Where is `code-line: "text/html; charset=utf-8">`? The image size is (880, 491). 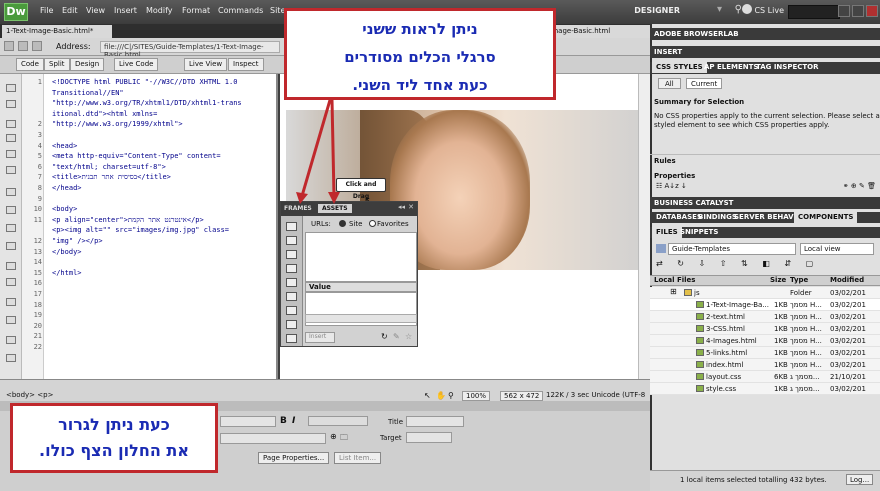 code-line: "text/html; charset=utf-8"> is located at coordinates (109, 167).